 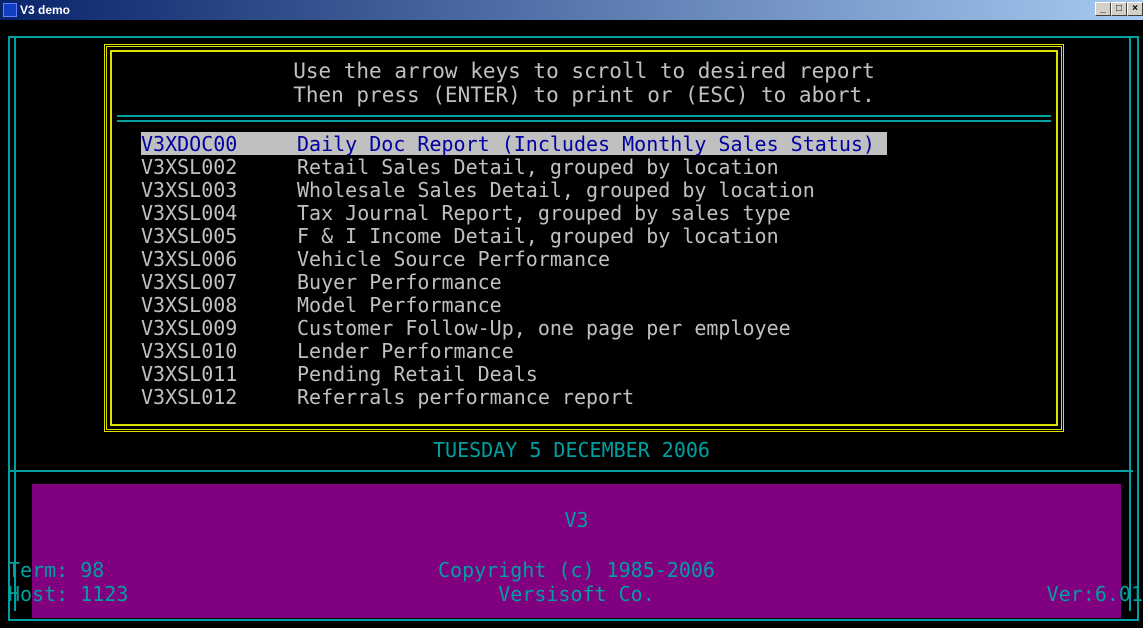 I want to click on report-desc: Model Performance, so click(x=399, y=305).